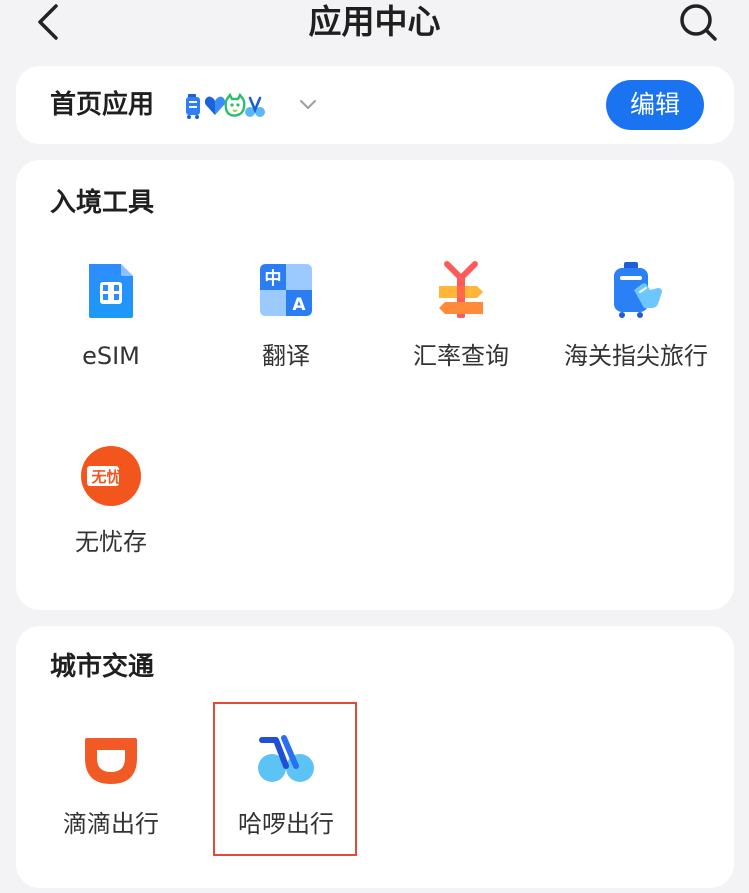 The image size is (749, 893). What do you see at coordinates (286, 330) in the screenshot?
I see `app-translate: 中 A 翻译` at bounding box center [286, 330].